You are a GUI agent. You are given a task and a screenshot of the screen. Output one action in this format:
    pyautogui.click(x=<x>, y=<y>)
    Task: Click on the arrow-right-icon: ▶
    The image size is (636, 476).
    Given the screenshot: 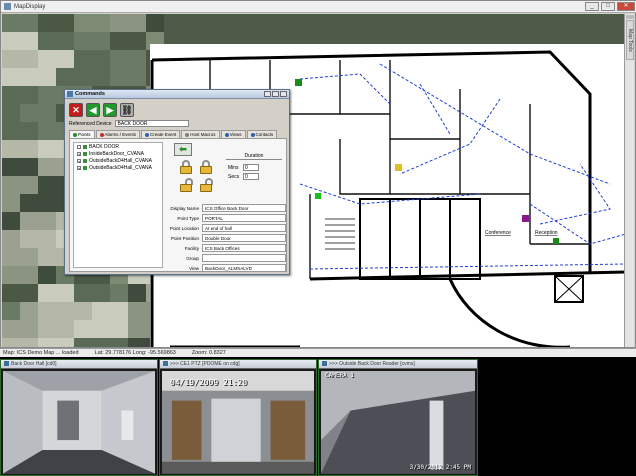 What is the action you would take?
    pyautogui.click(x=110, y=109)
    